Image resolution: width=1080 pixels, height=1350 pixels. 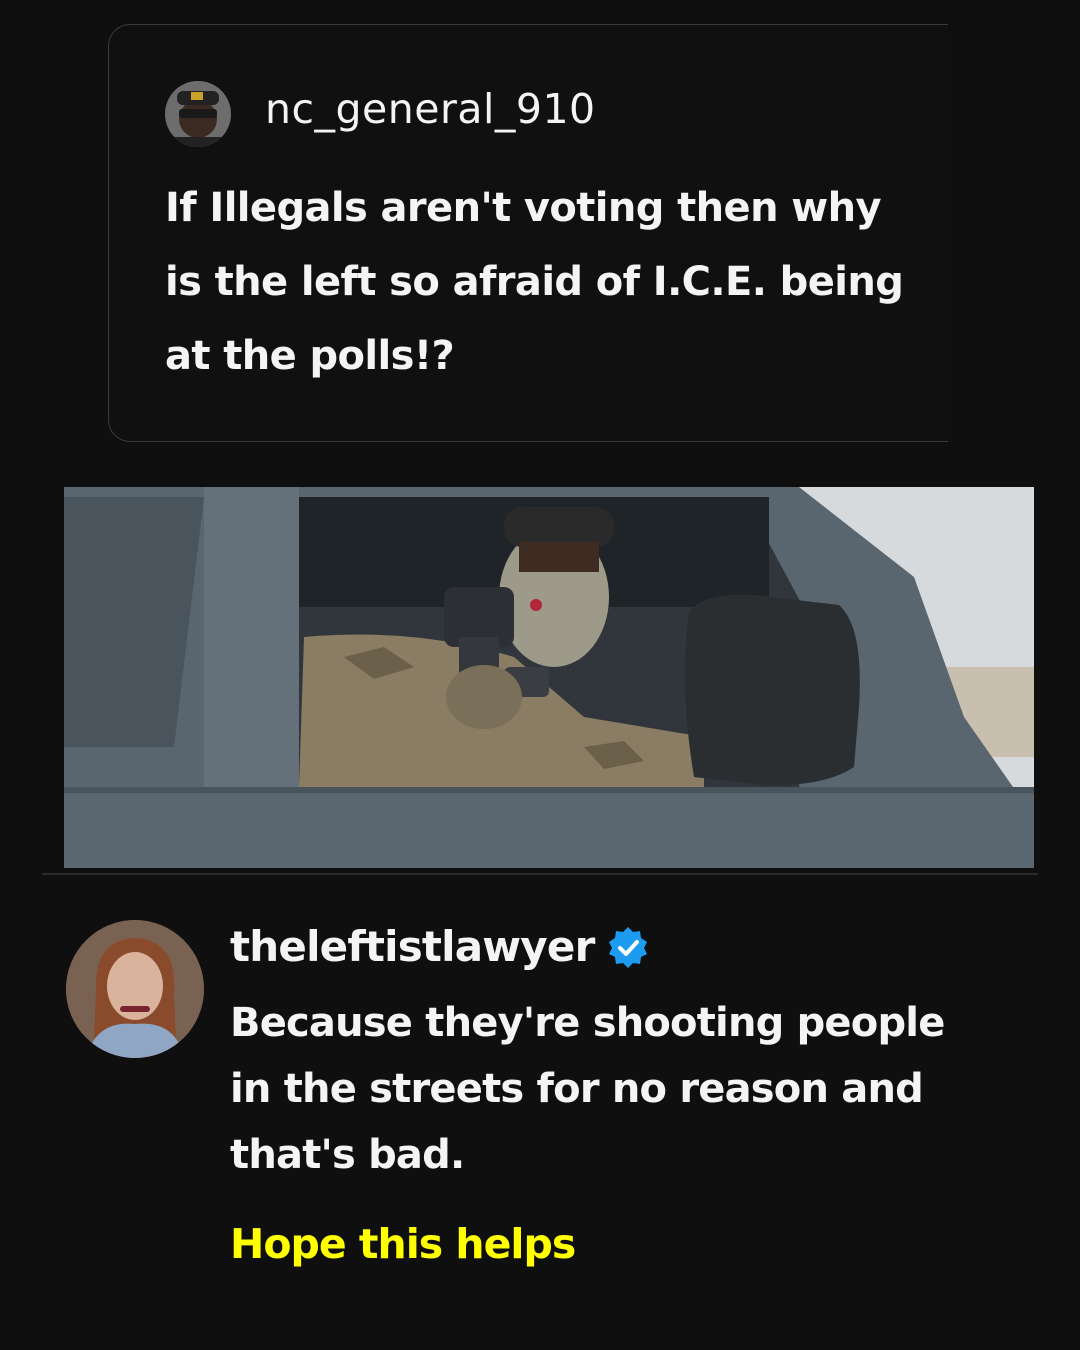 What do you see at coordinates (412, 946) in the screenshot?
I see `reply-username: theleftistlawyer` at bounding box center [412, 946].